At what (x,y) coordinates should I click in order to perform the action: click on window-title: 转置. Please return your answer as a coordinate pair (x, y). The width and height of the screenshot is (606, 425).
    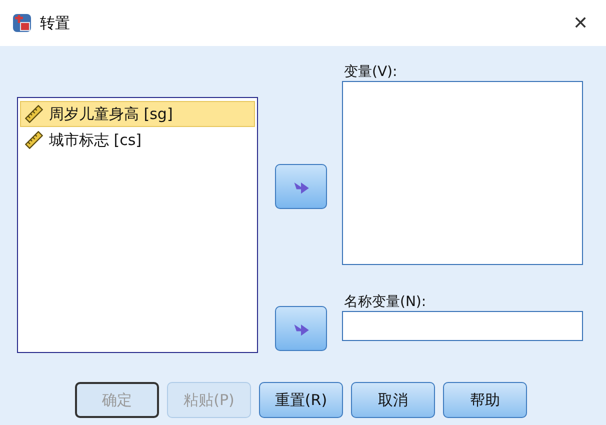
    Looking at the image, I should click on (55, 23).